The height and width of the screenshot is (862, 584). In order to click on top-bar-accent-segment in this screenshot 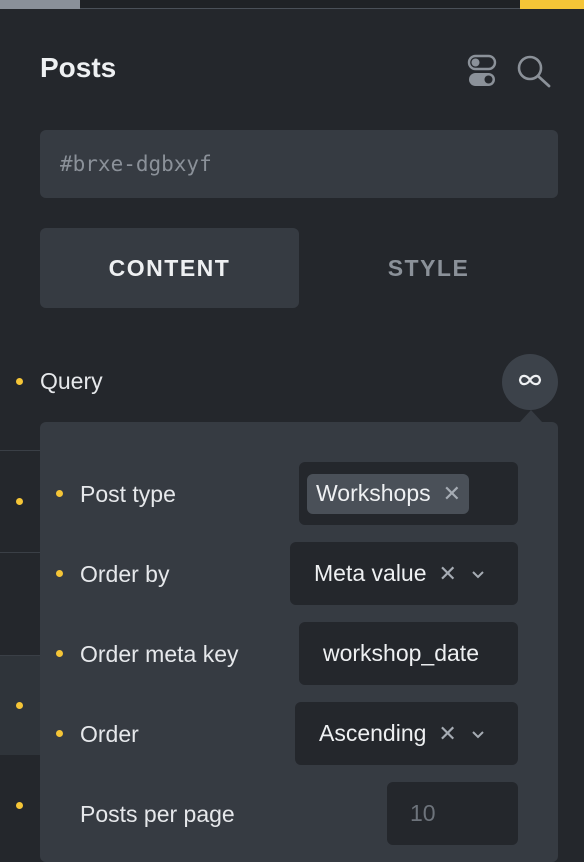, I will do `click(552, 4)`.